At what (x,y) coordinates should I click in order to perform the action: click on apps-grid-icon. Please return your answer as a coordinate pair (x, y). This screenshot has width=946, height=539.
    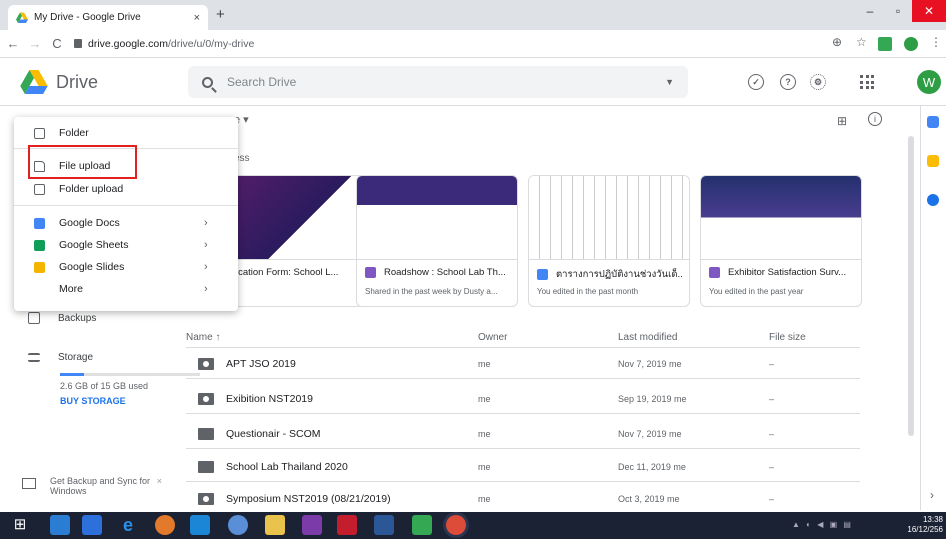
    Looking at the image, I should click on (867, 82).